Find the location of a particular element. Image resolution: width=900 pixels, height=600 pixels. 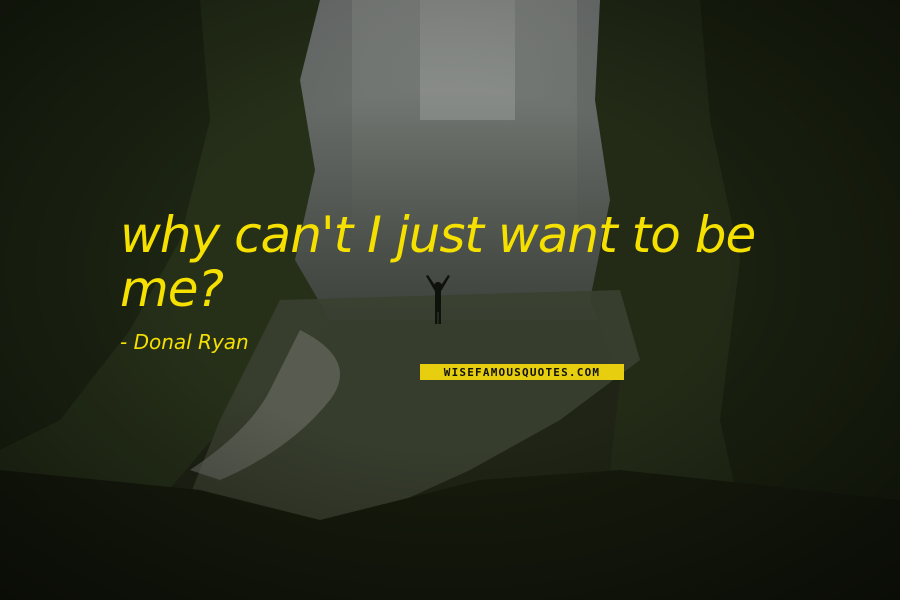

watermark-logo: WISEFAMOUSQUOTES.COM is located at coordinates (522, 372).